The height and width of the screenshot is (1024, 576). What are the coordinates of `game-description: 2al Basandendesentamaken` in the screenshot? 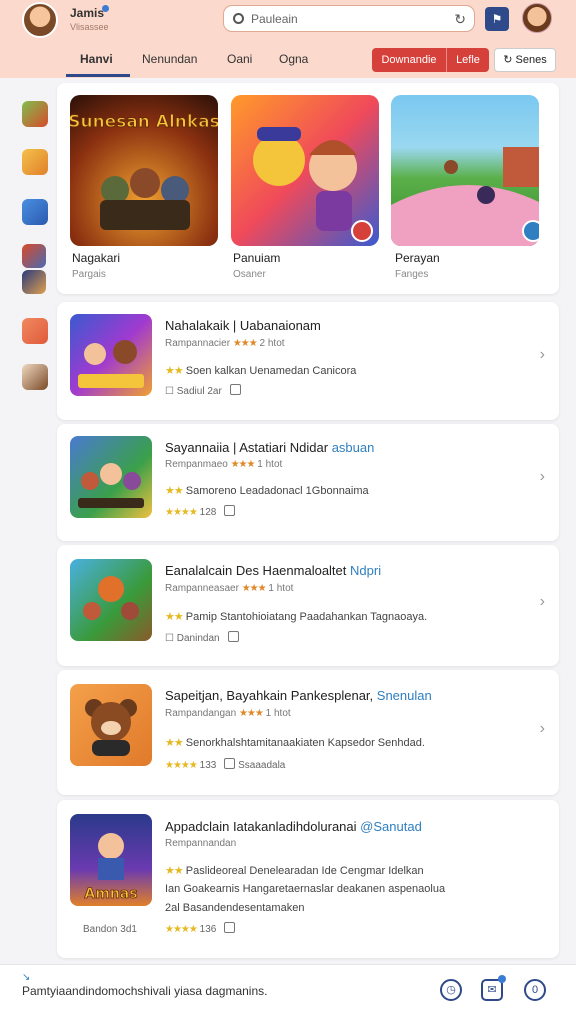 It's located at (235, 908).